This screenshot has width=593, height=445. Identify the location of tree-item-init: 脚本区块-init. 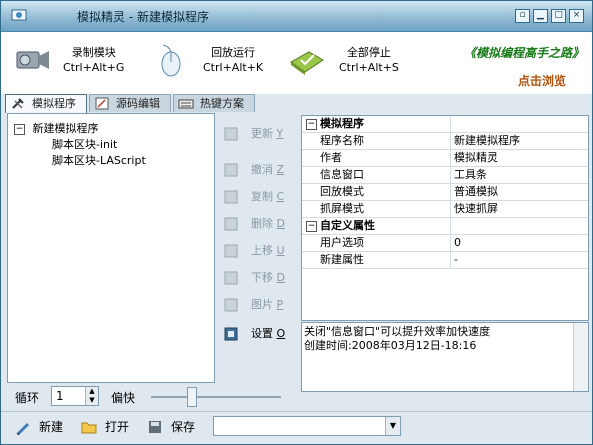
(84, 144).